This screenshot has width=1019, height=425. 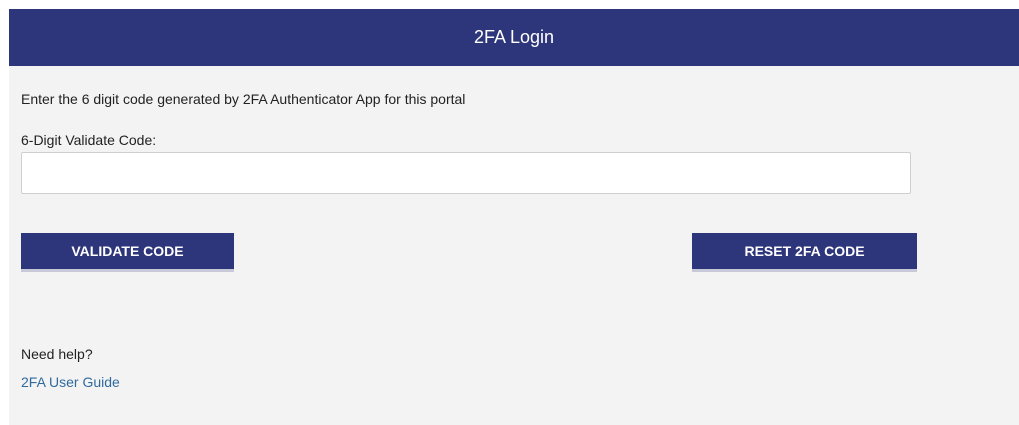 What do you see at coordinates (70, 382) in the screenshot?
I see `user-guide-link: 2FA User Guide` at bounding box center [70, 382].